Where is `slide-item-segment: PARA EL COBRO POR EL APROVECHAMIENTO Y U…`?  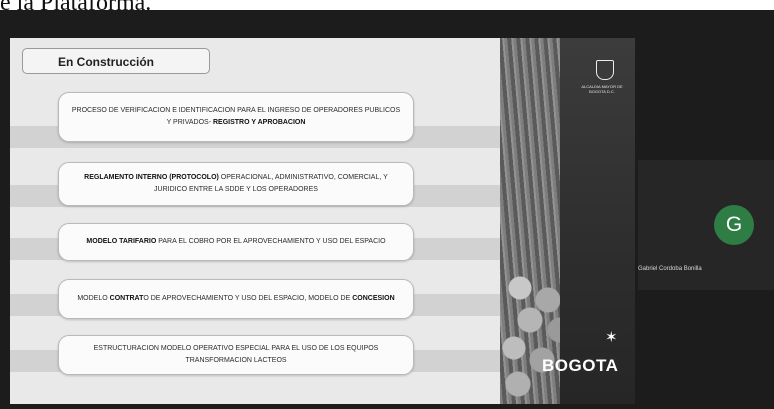
slide-item-segment: PARA EL COBRO POR EL APROVECHAMIENTO Y U… is located at coordinates (271, 241).